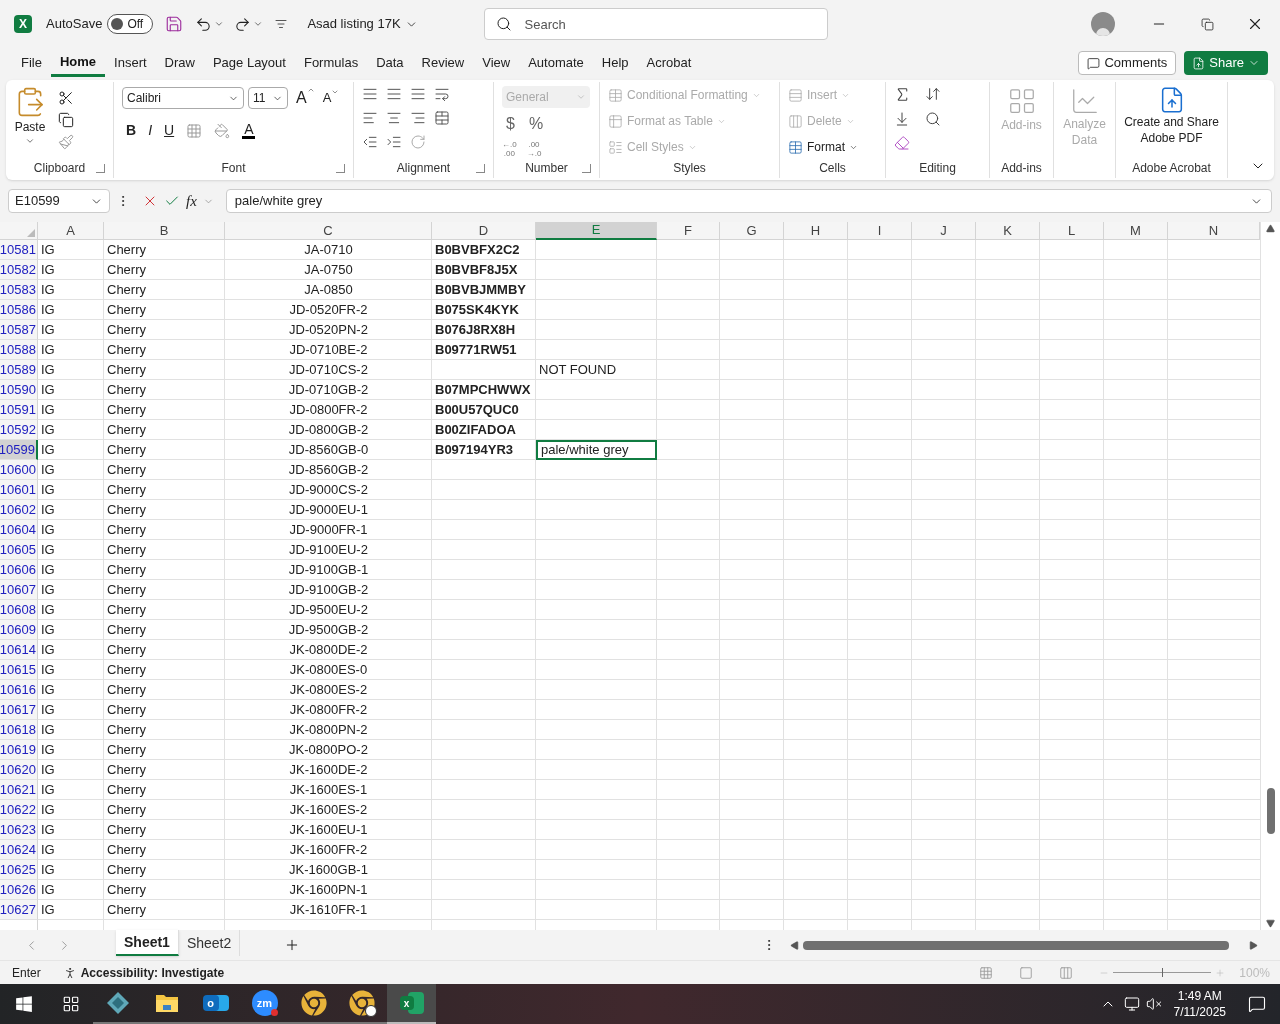 Image resolution: width=1280 pixels, height=1024 pixels. Describe the element at coordinates (19, 590) in the screenshot. I see `row-header: 10607` at that location.